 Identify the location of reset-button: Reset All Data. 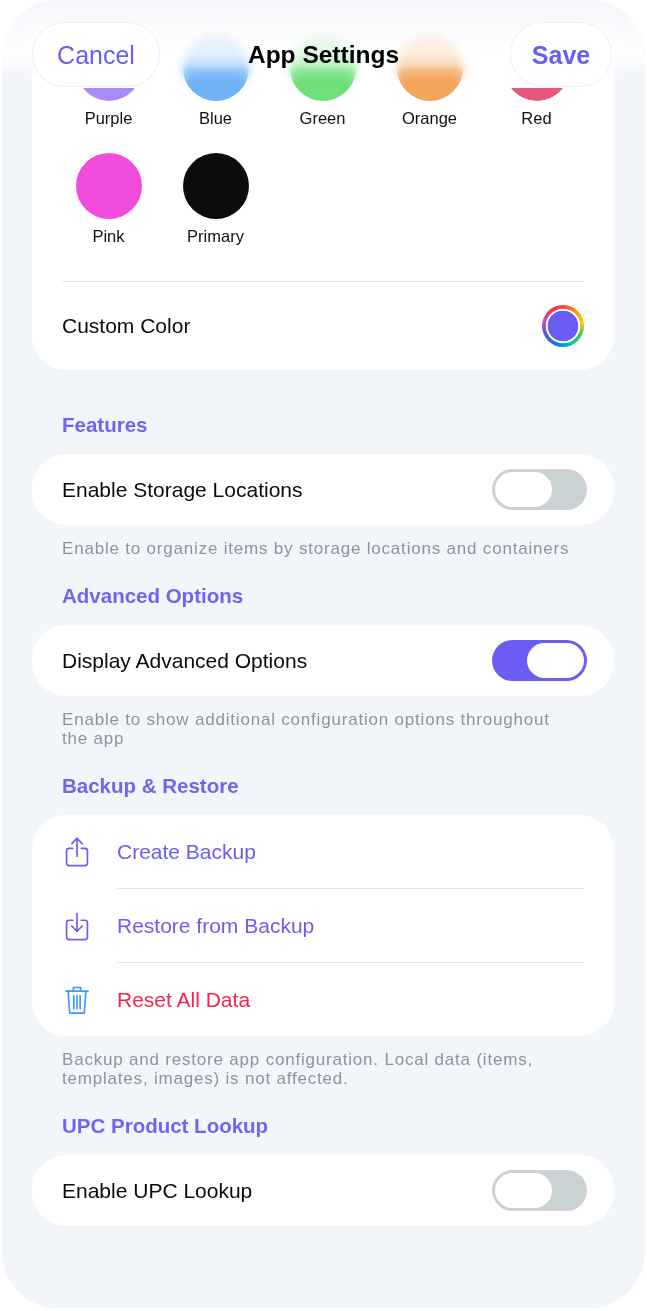
(323, 999).